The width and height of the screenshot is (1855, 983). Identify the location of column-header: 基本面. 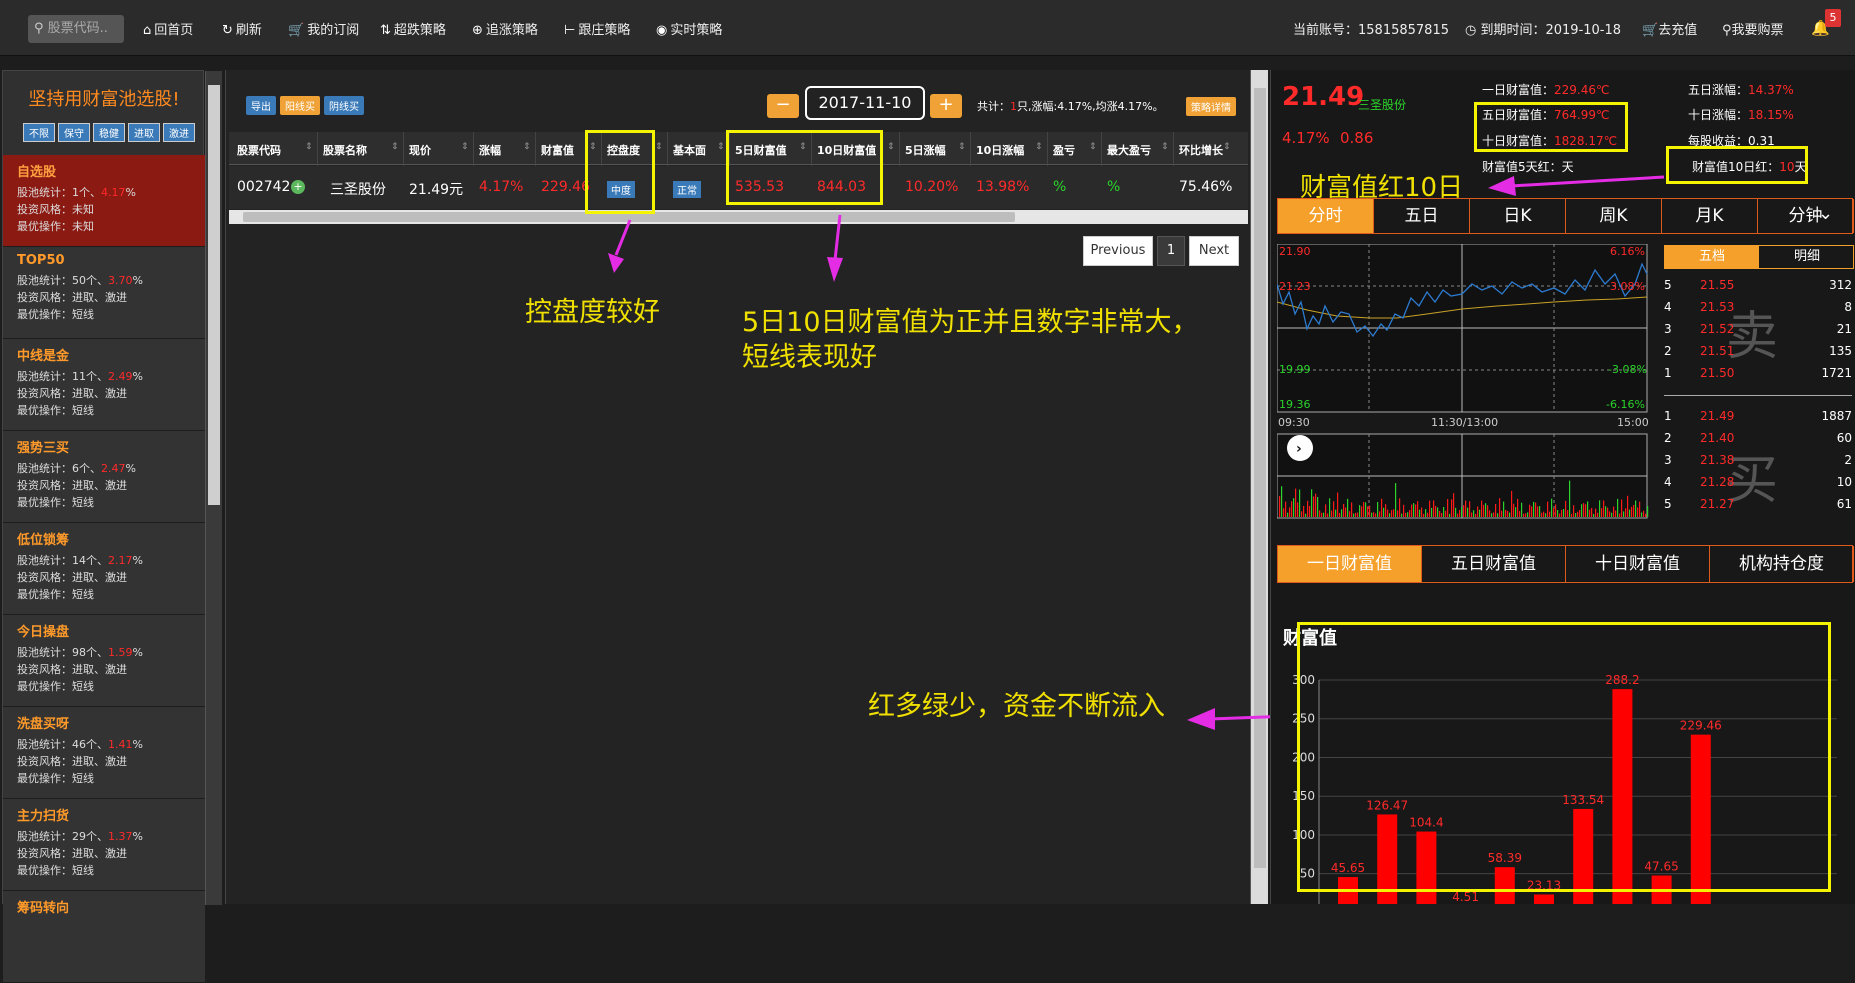
(689, 150).